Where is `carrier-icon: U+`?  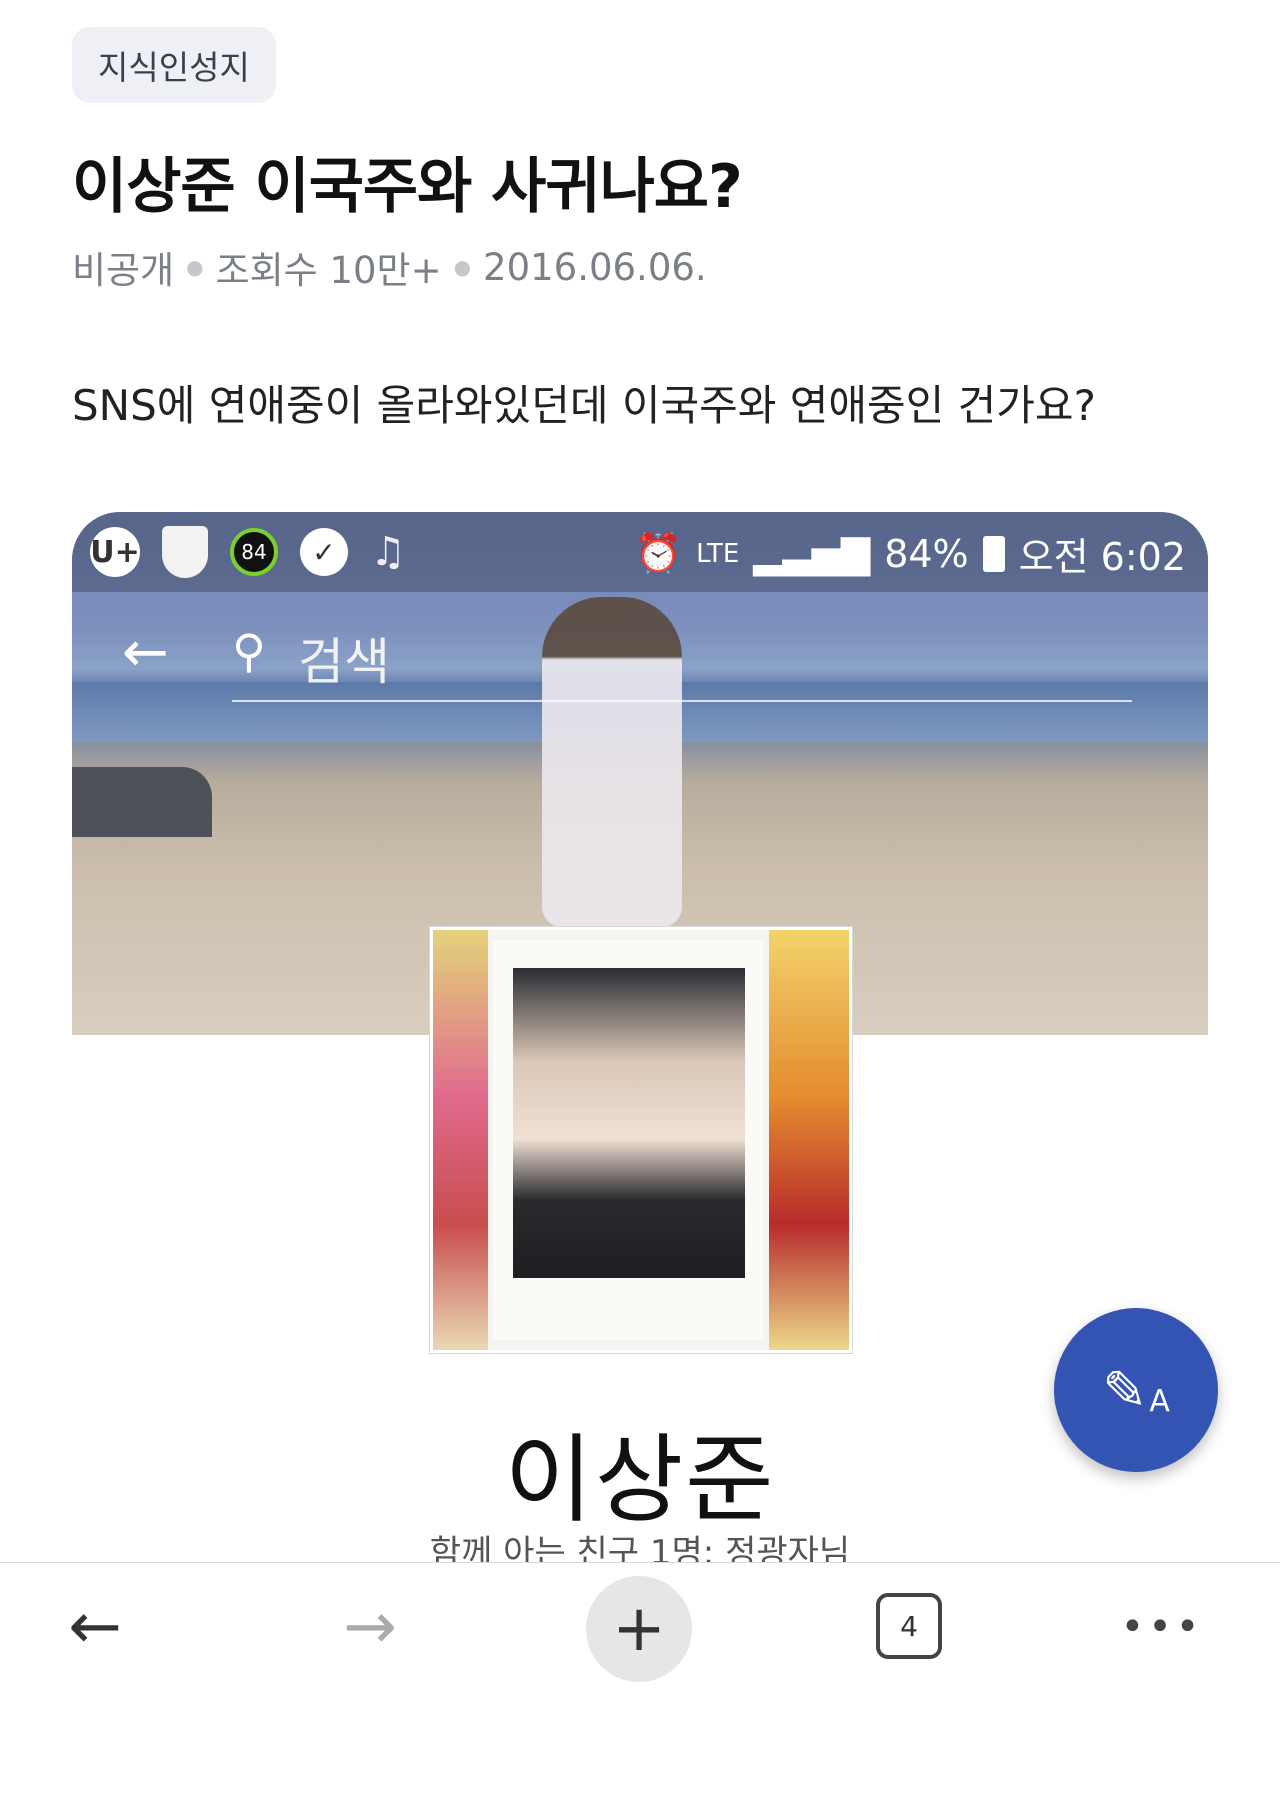 carrier-icon: U+ is located at coordinates (115, 552).